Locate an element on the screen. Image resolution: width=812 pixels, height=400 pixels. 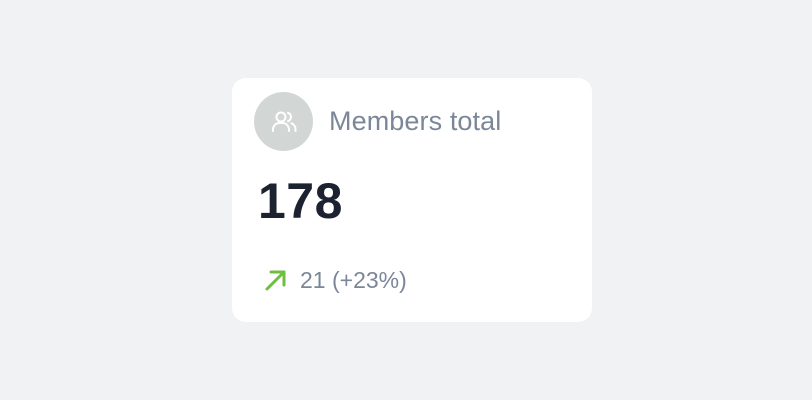
members-count: 178 is located at coordinates (300, 201).